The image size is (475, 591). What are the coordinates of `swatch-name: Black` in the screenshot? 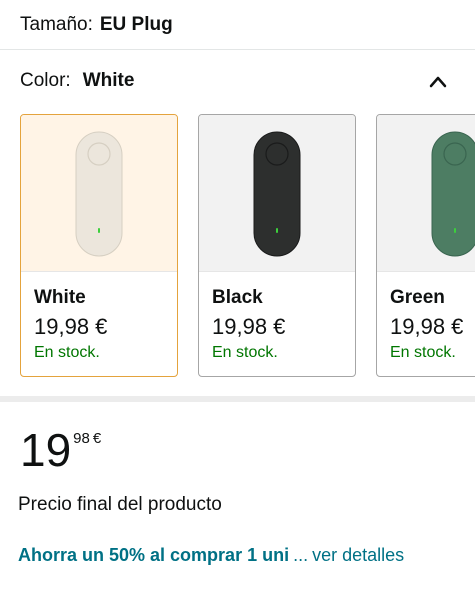 It's located at (237, 297).